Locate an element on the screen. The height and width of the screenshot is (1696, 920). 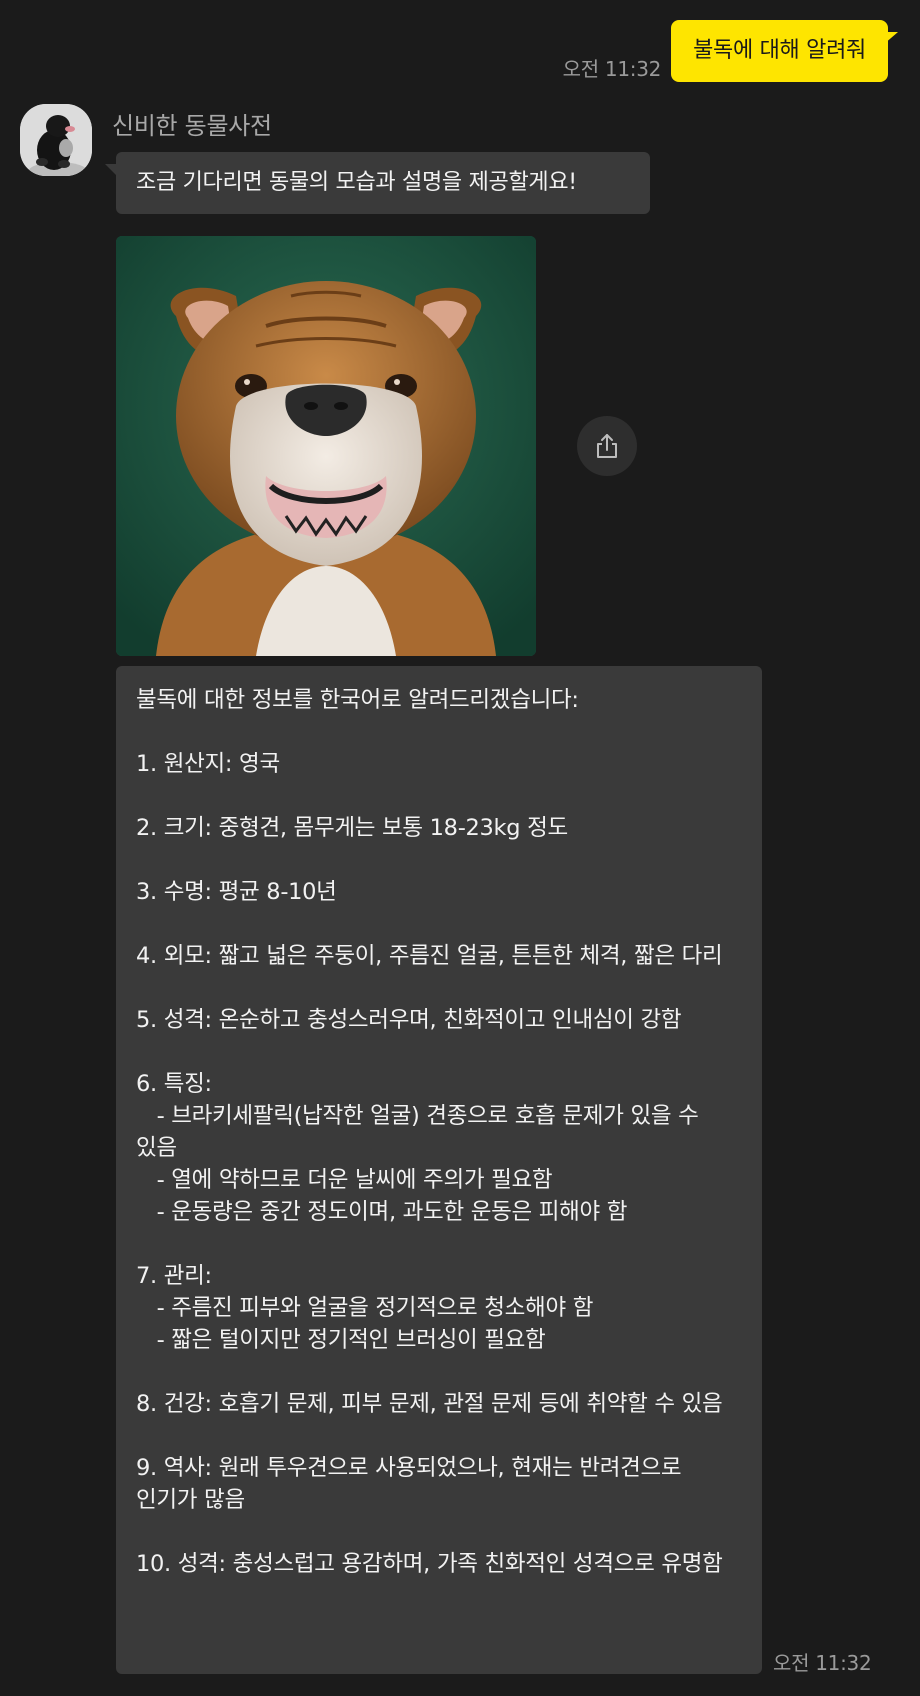
share-button is located at coordinates (607, 446).